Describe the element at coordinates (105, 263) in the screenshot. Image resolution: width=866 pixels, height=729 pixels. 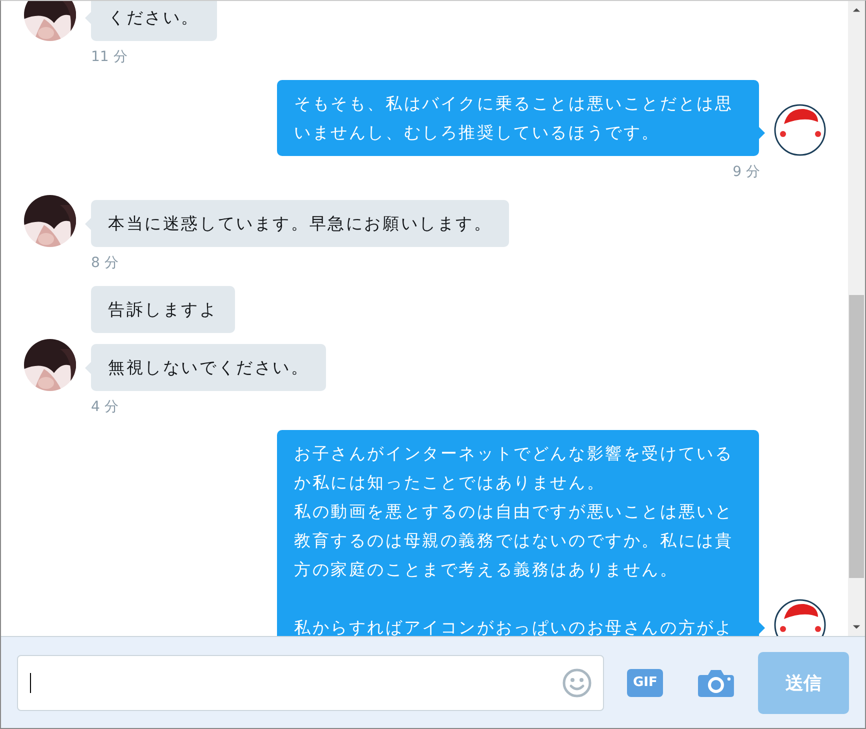
I see `timestamp: 8 分` at that location.